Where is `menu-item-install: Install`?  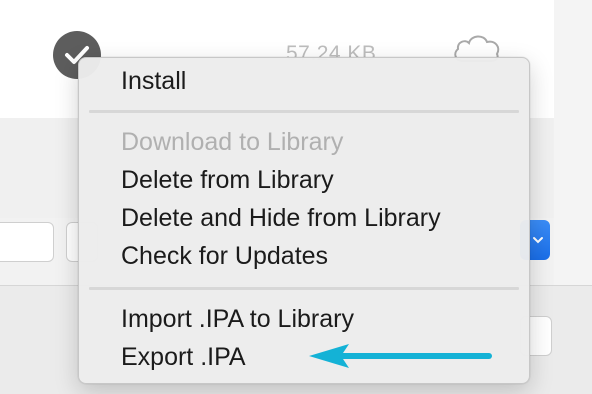
menu-item-install: Install is located at coordinates (153, 81).